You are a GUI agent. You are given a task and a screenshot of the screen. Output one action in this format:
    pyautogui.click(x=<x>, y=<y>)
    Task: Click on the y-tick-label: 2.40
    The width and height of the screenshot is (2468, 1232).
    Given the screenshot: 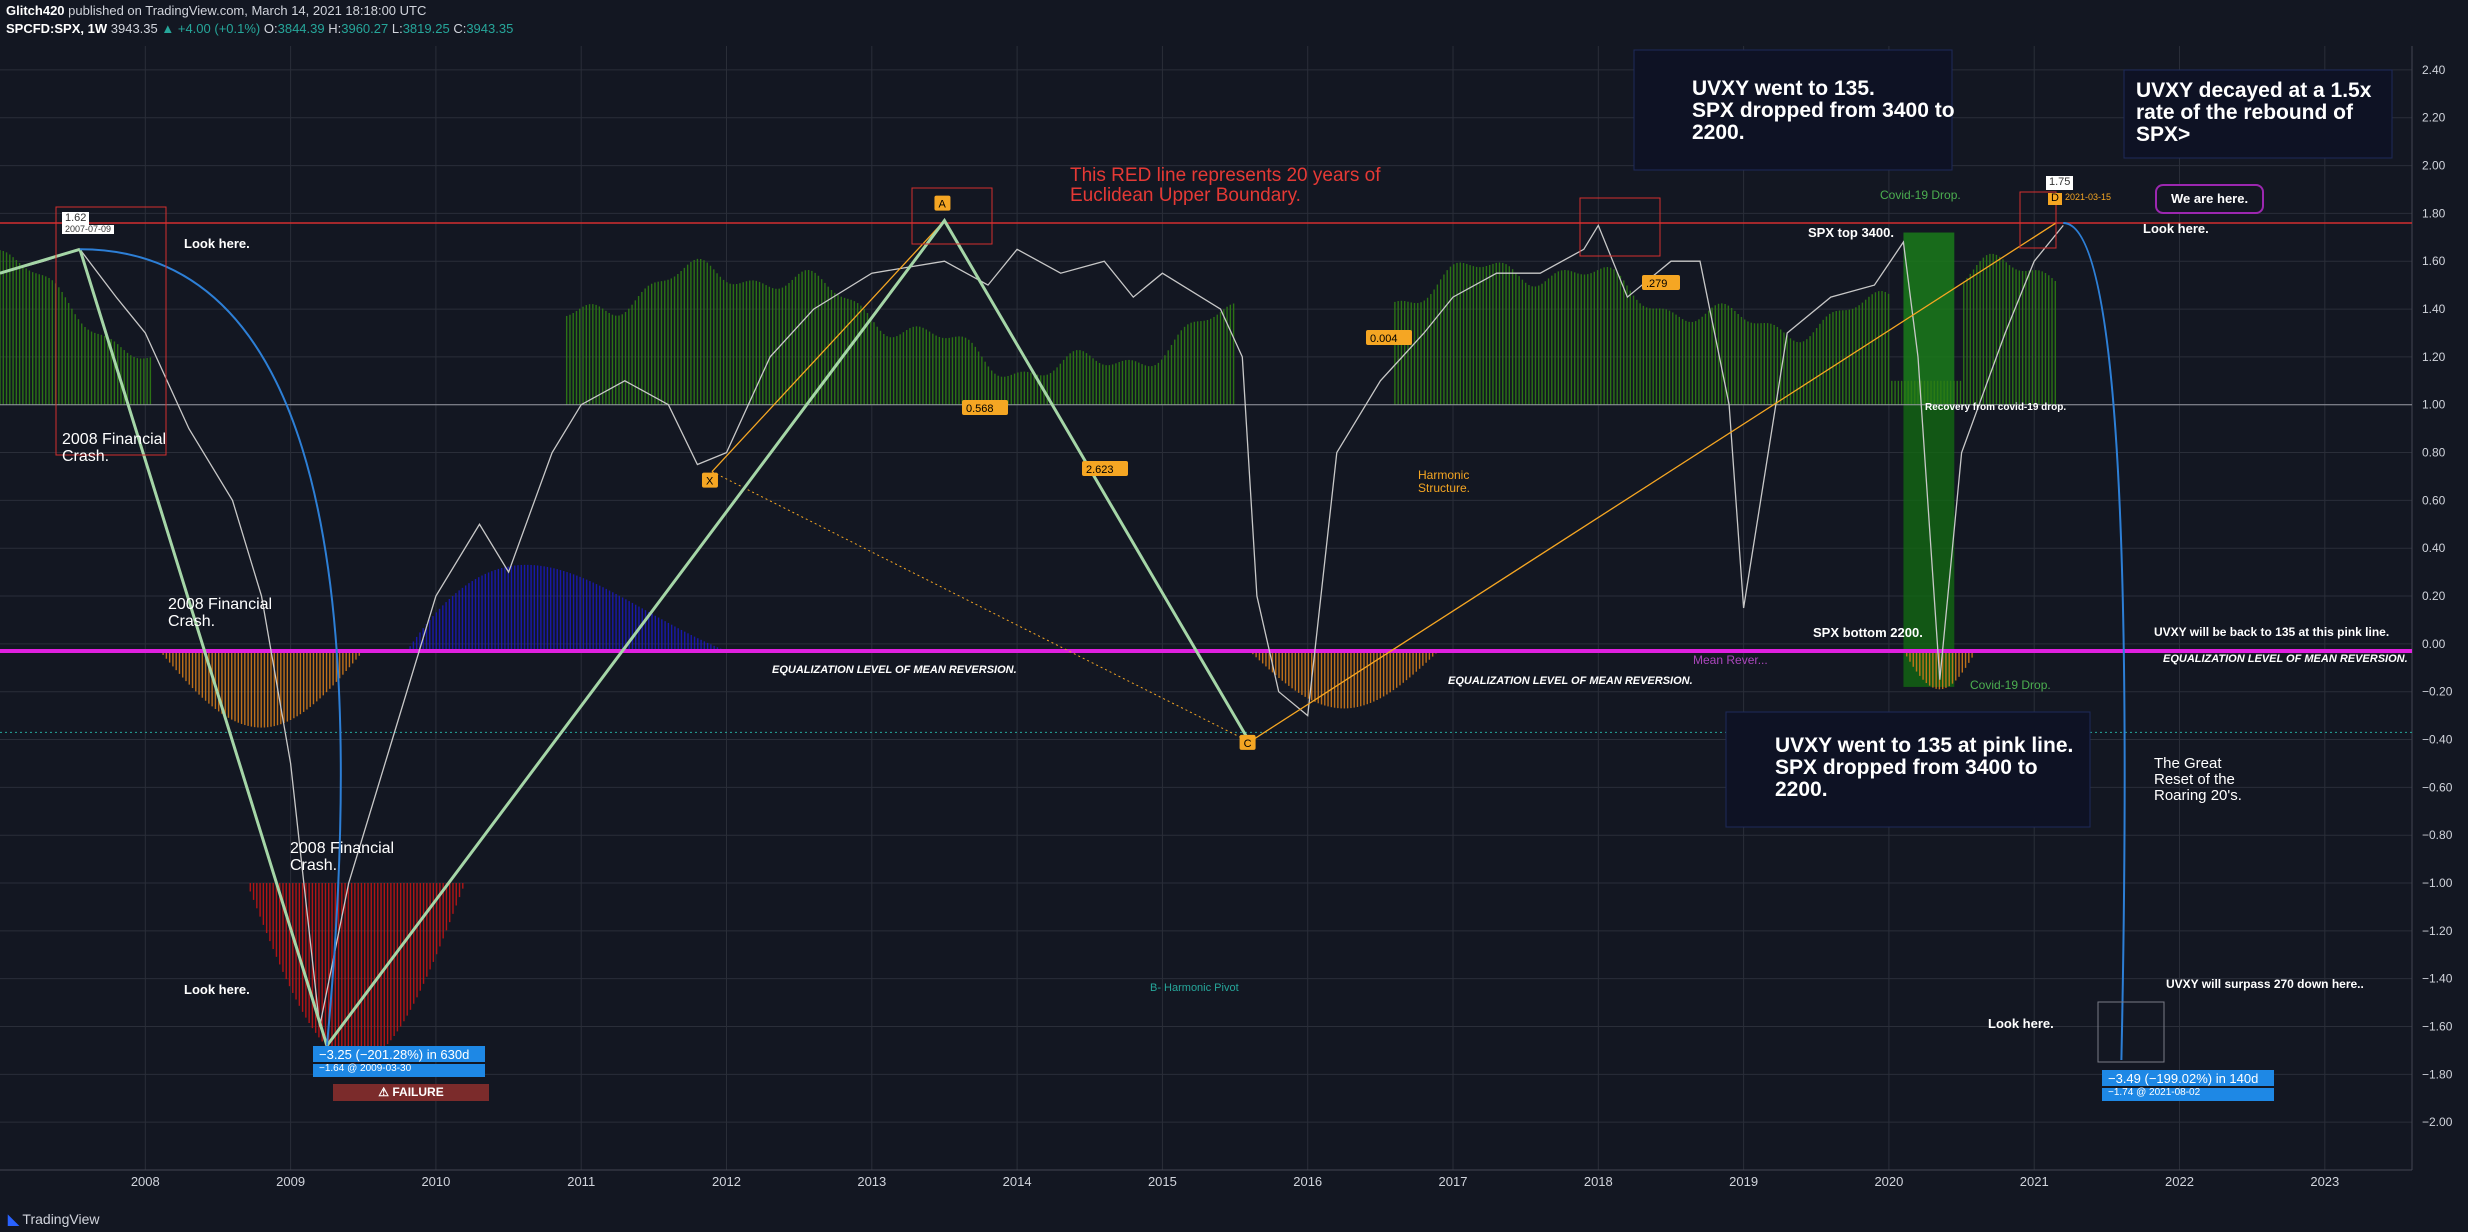 What is the action you would take?
    pyautogui.click(x=2434, y=70)
    